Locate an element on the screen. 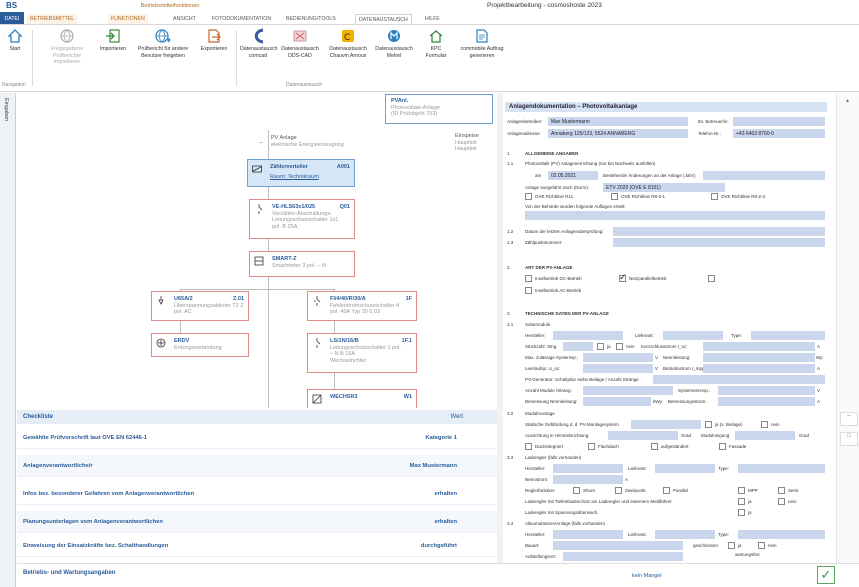  insel-ac-checkbox is located at coordinates (528, 290).